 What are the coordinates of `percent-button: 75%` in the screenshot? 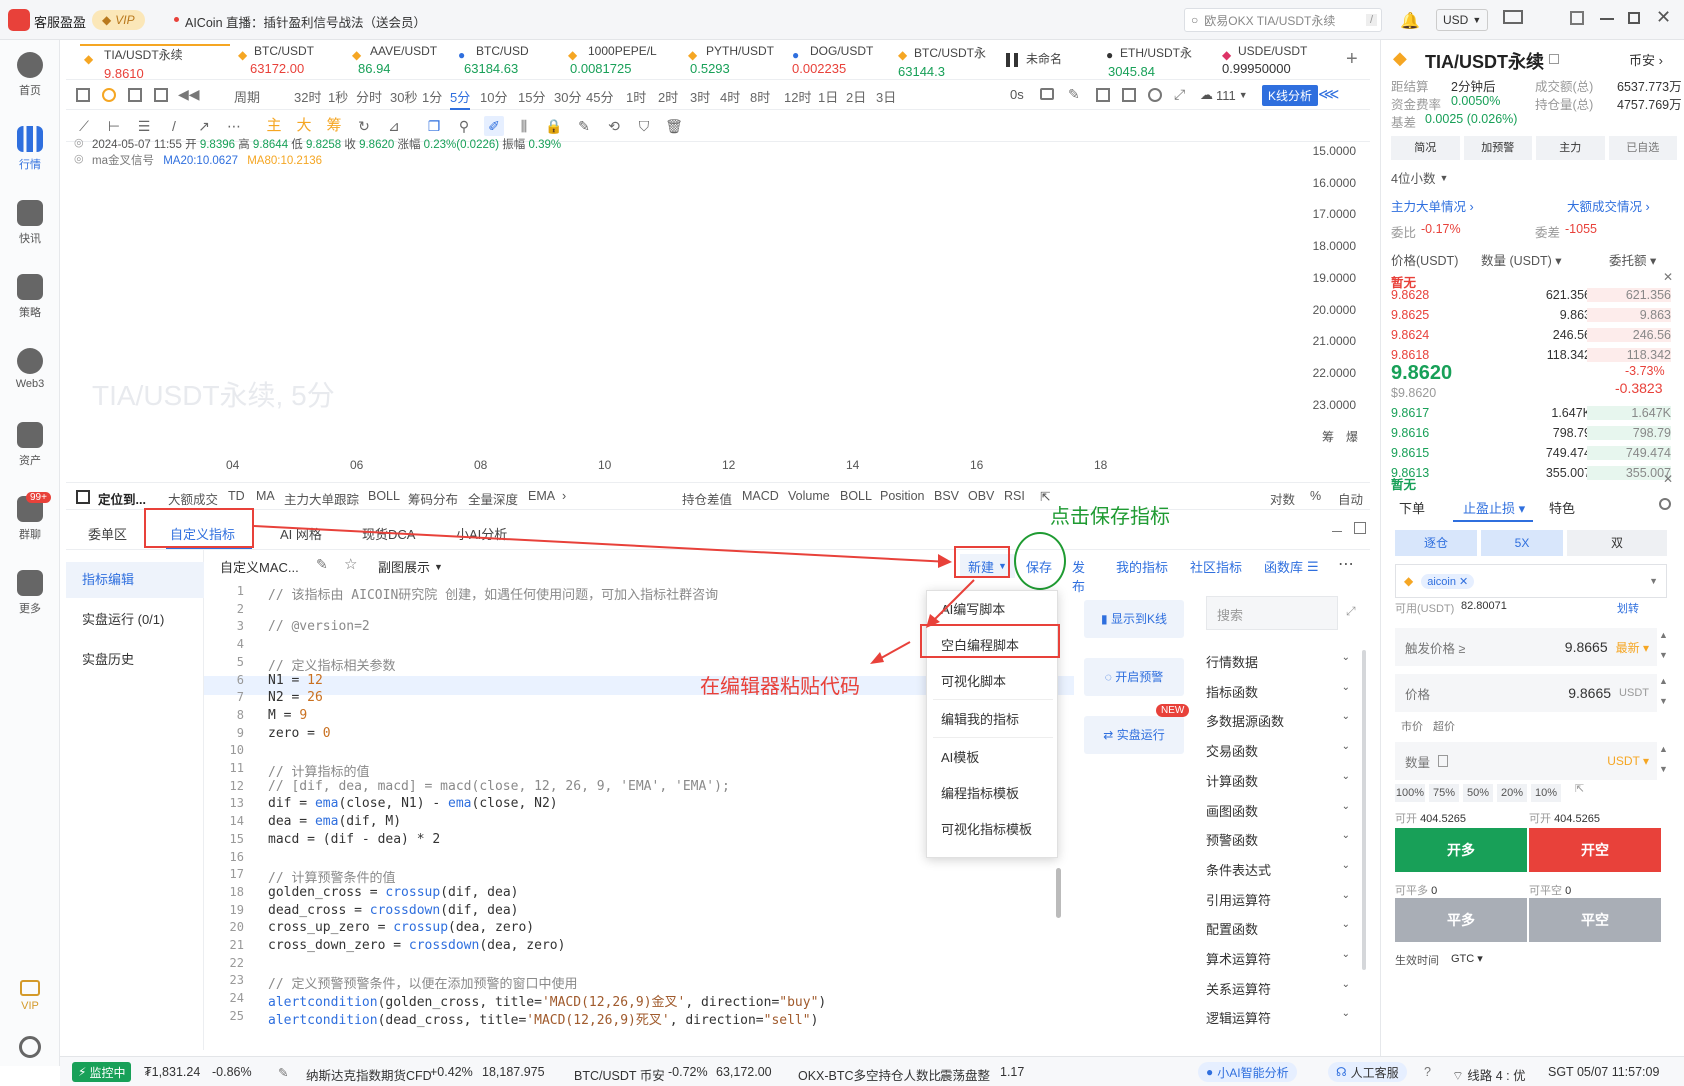 It's located at (1444, 793).